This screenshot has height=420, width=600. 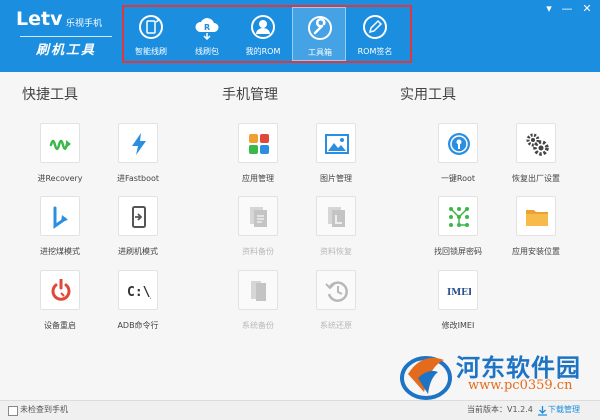 What do you see at coordinates (258, 325) in the screenshot?
I see `tool-label: 系统备份` at bounding box center [258, 325].